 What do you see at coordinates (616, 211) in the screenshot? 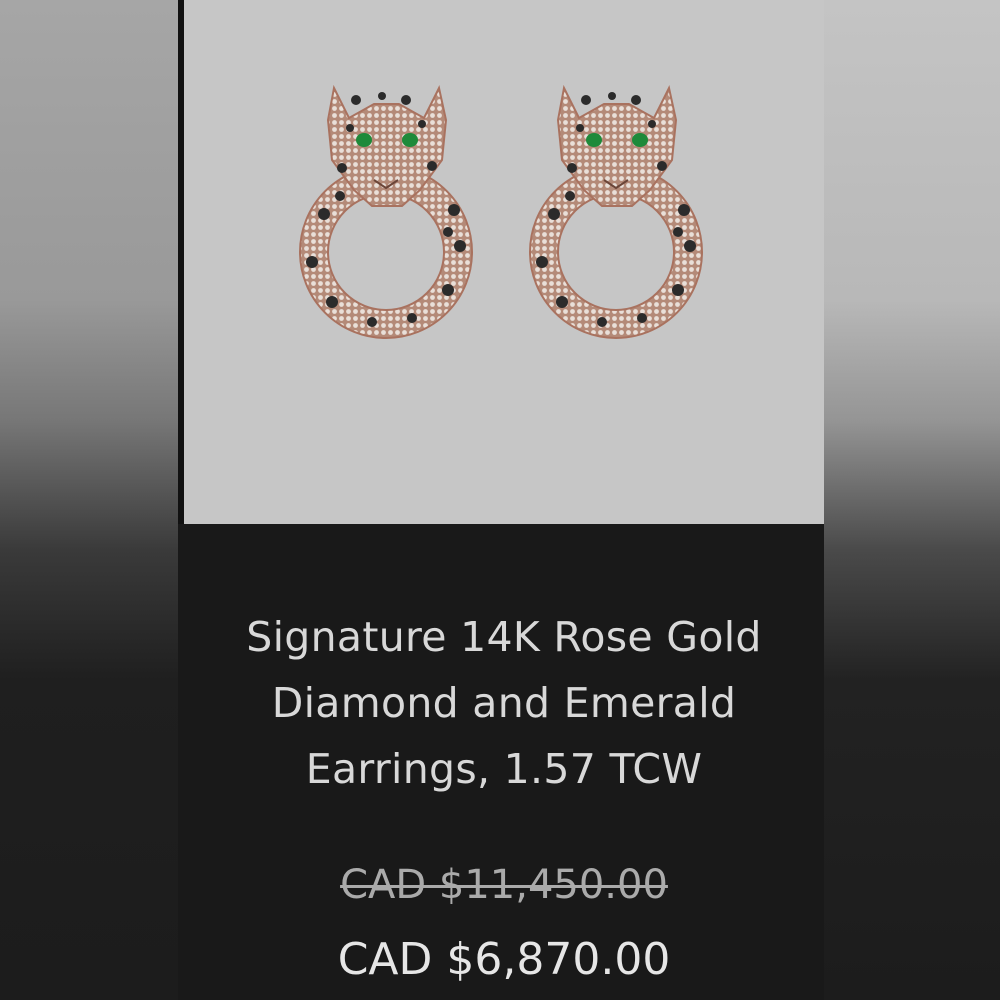
I see `right-earring` at bounding box center [616, 211].